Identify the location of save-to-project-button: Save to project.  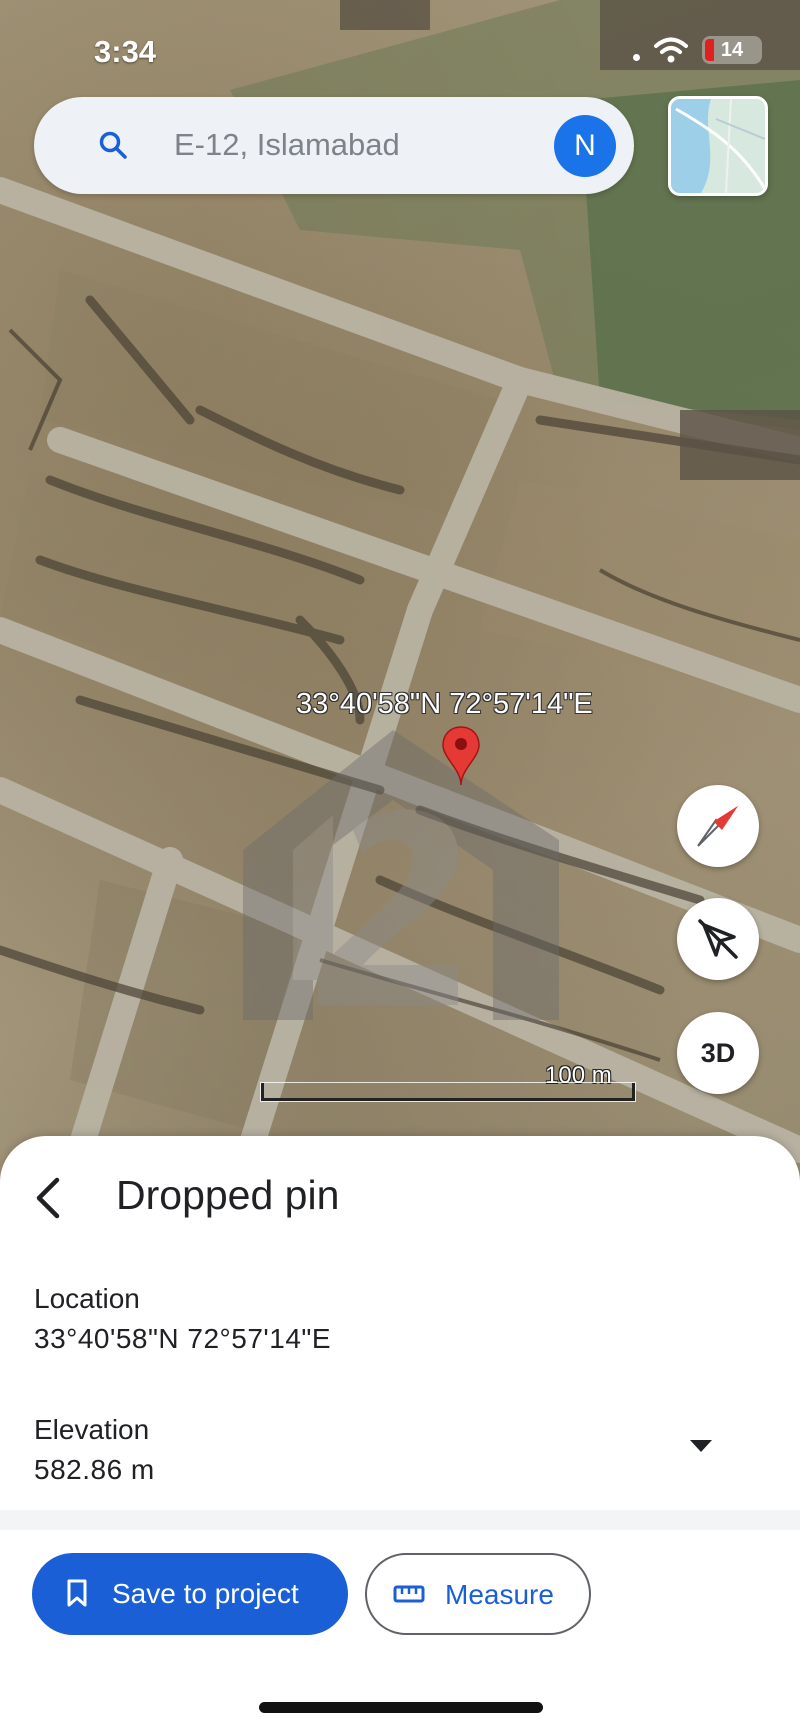
(190, 1594).